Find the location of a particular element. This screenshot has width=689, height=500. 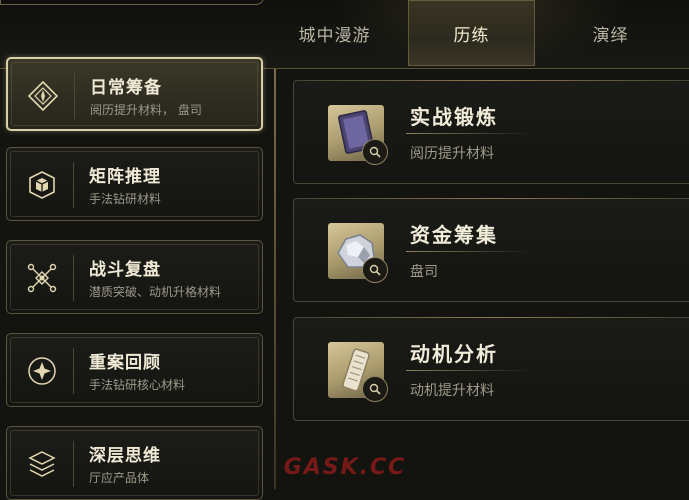

header-frame is located at coordinates (132, 2).